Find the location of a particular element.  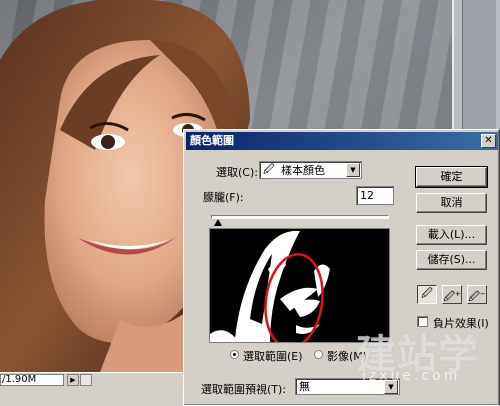

radio-selection-label: 選取範圍(E) is located at coordinates (273, 356).